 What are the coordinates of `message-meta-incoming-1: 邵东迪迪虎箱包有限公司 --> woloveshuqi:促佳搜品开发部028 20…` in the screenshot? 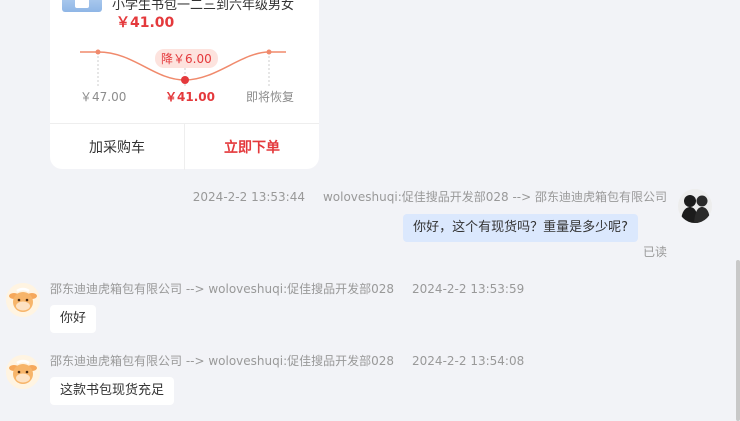 It's located at (287, 288).